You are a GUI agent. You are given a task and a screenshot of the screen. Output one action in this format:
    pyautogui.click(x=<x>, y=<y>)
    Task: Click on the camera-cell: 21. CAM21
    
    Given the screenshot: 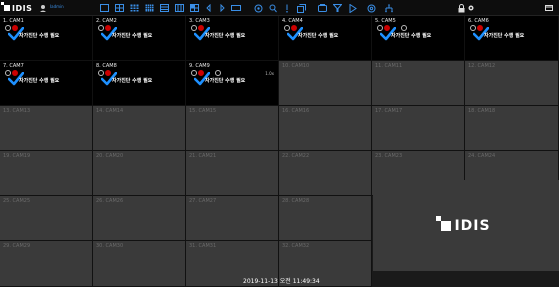 What is the action you would take?
    pyautogui.click(x=232, y=173)
    